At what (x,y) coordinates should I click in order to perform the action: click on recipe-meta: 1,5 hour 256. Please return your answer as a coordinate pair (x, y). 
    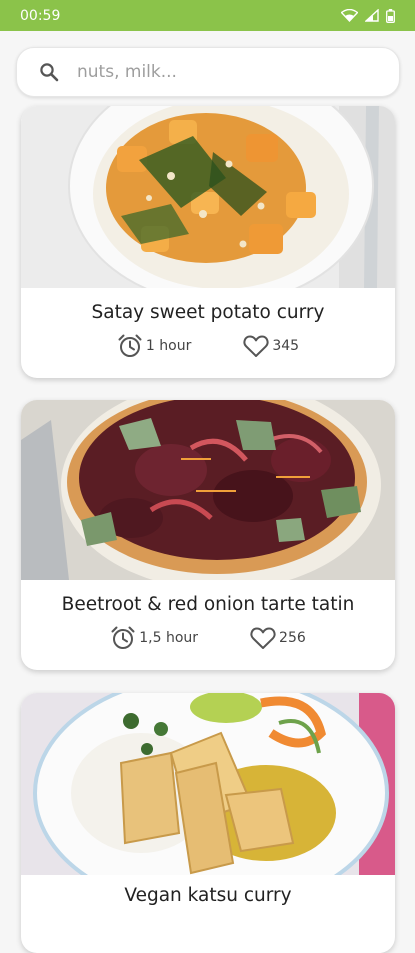
    Looking at the image, I should click on (208, 638).